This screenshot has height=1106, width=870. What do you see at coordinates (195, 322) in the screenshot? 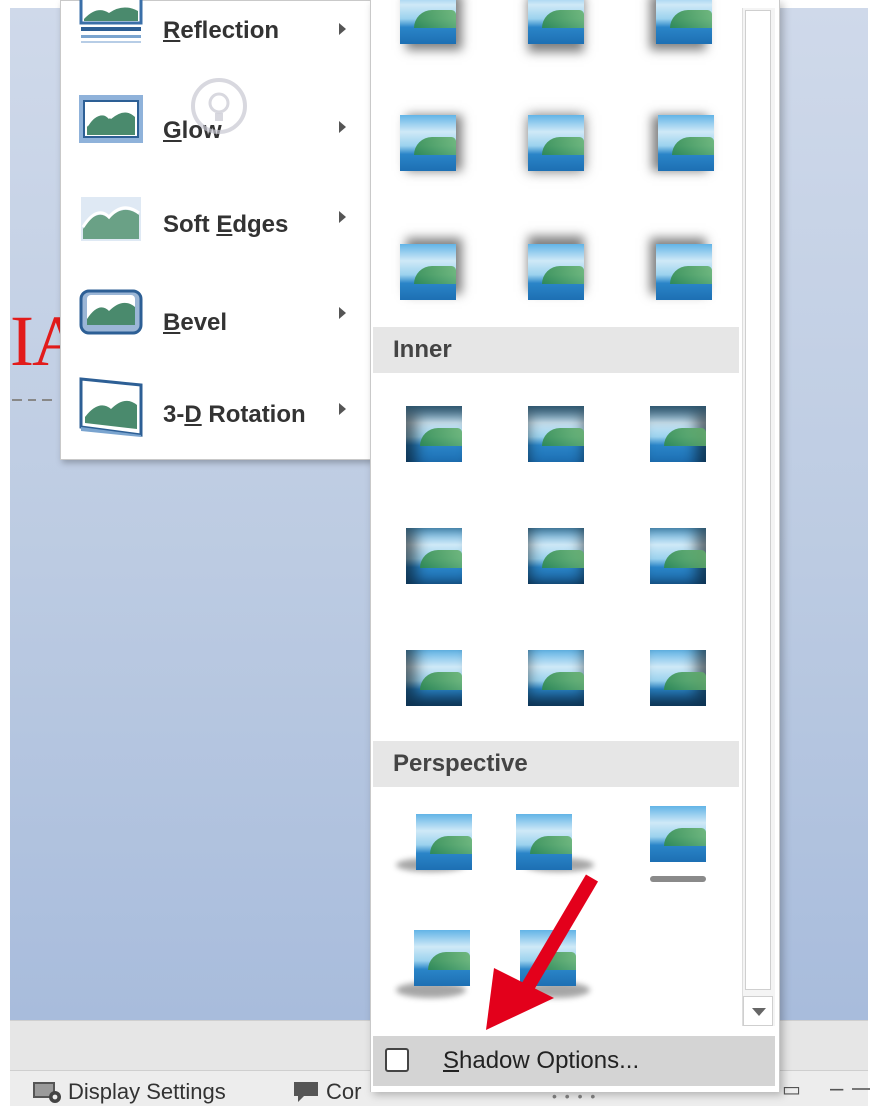
I see `bevel-label: Bevel` at bounding box center [195, 322].